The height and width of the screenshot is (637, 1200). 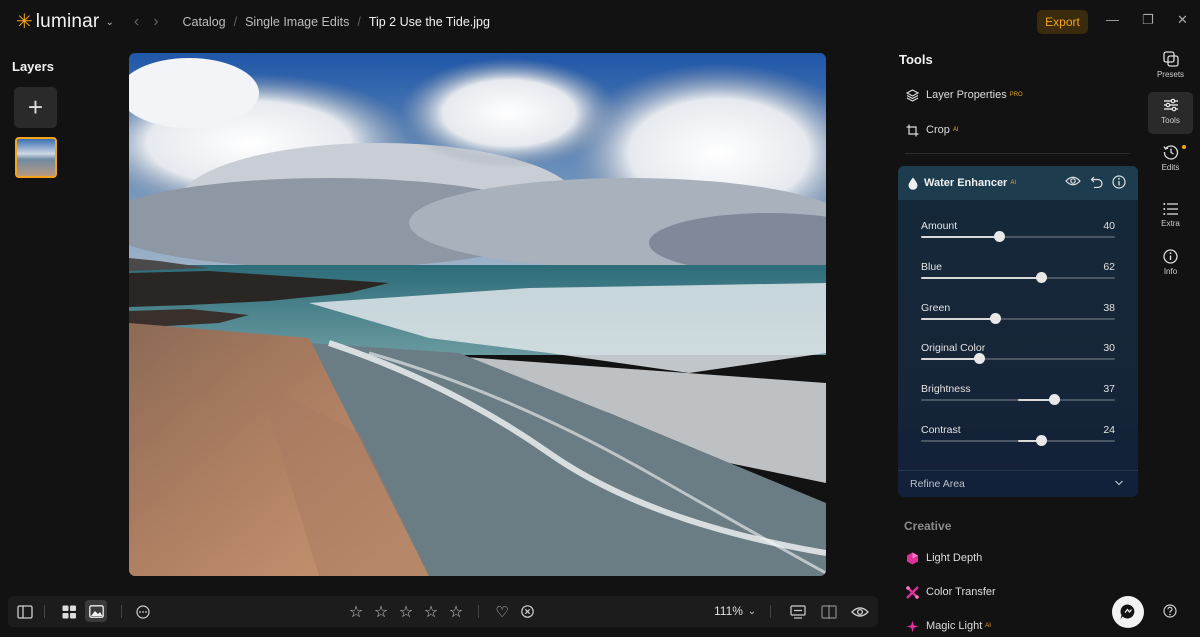 What do you see at coordinates (1018, 436) in the screenshot?
I see `slider-contrast: Contrast 24` at bounding box center [1018, 436].